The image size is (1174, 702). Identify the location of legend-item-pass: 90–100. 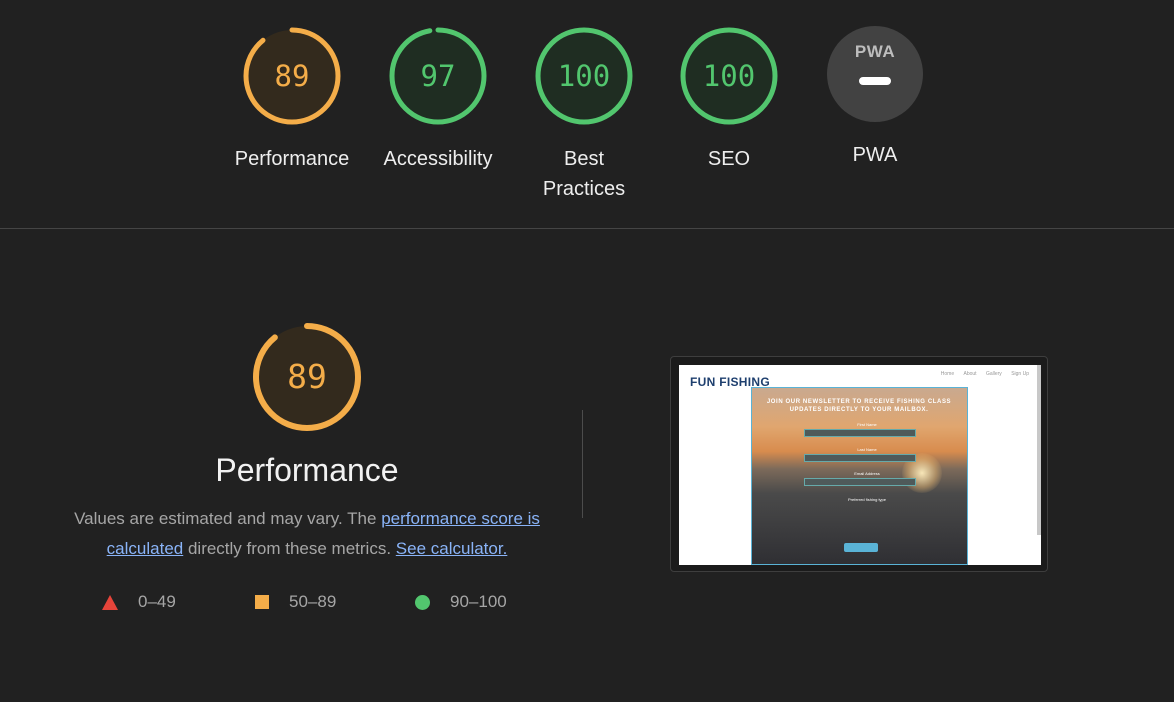
(461, 602).